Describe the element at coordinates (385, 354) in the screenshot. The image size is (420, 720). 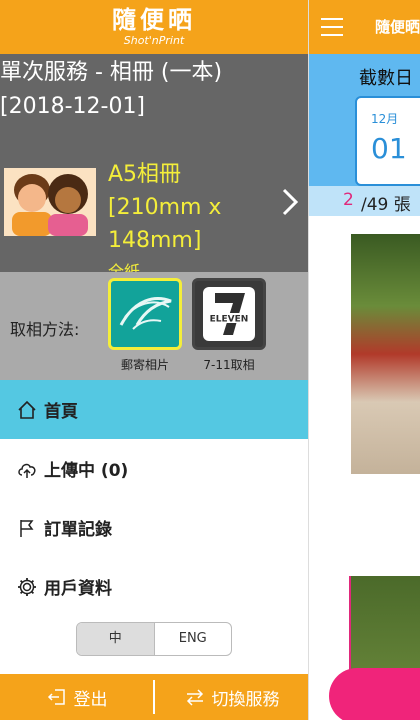
I see `photo-thumbnail` at that location.